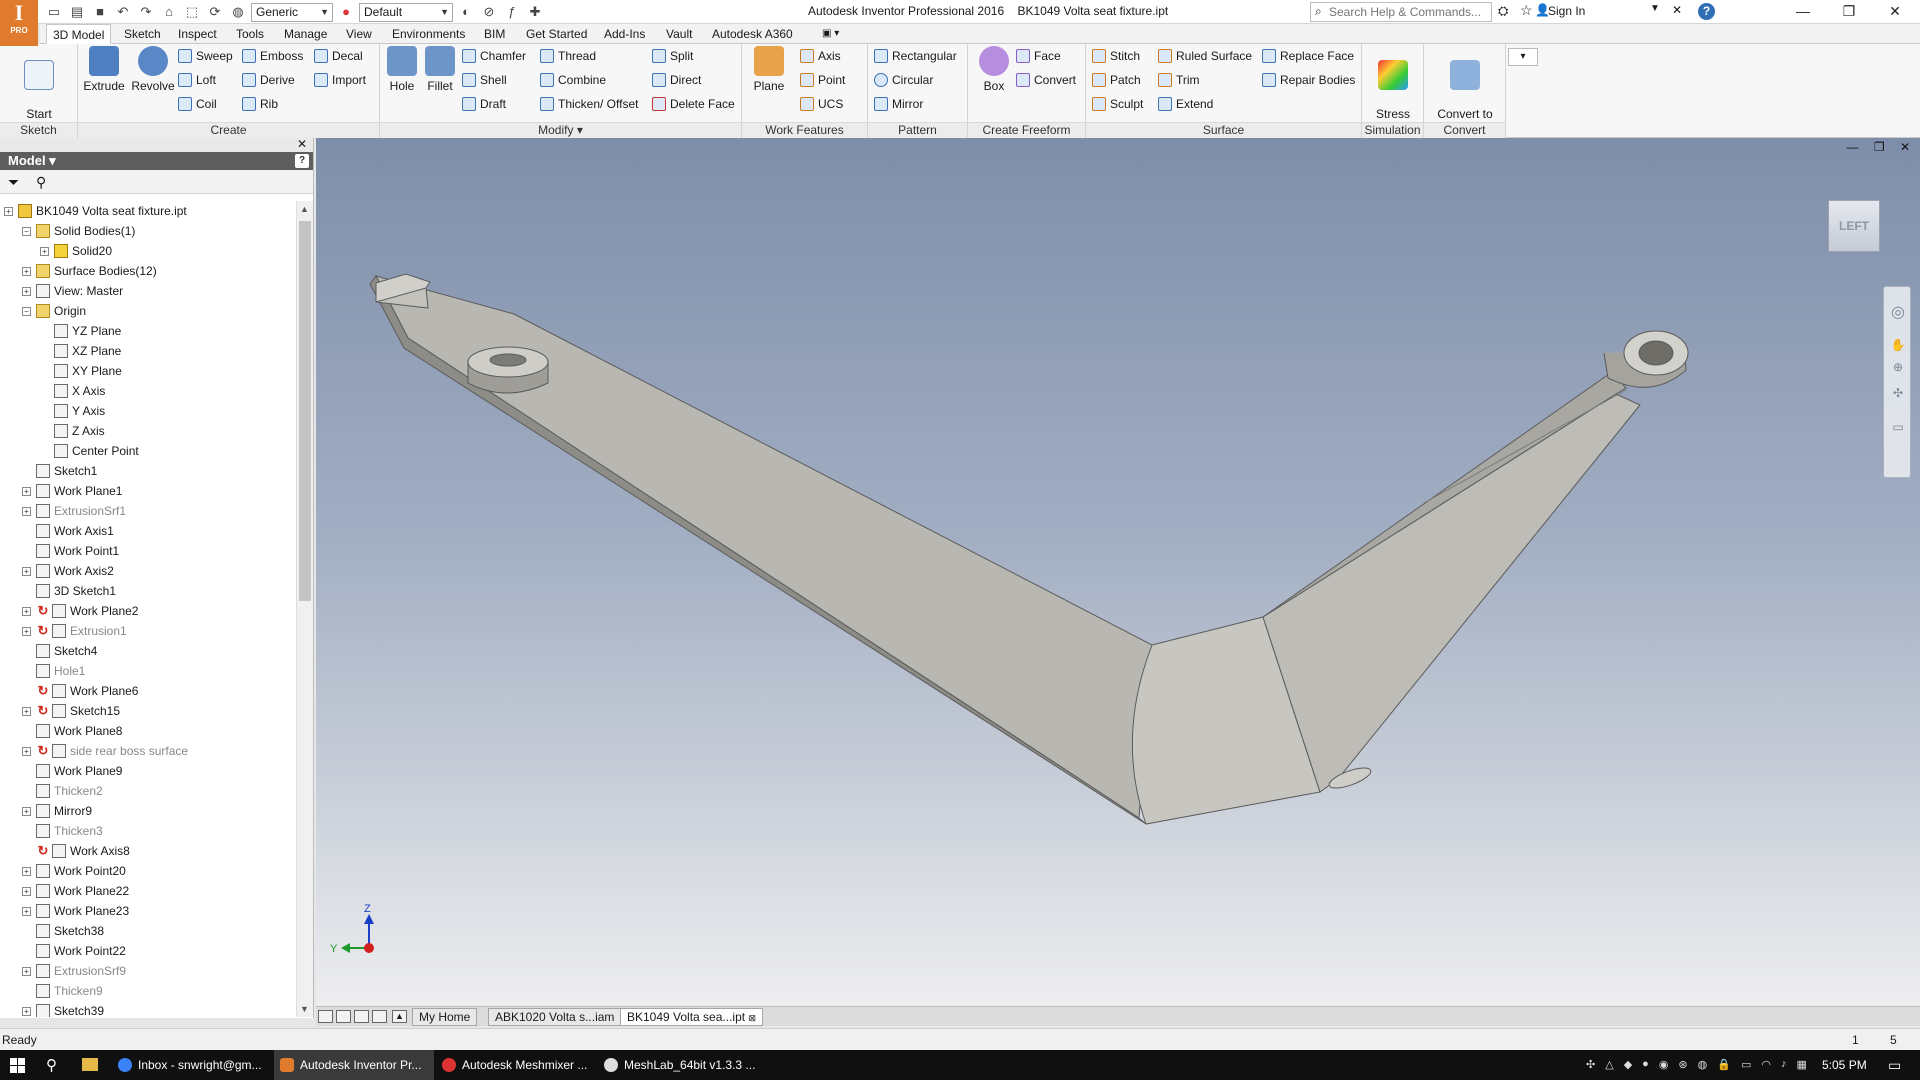 Image resolution: width=1920 pixels, height=1080 pixels. I want to click on tree-node: − Solid Bodies(1), so click(148, 231).